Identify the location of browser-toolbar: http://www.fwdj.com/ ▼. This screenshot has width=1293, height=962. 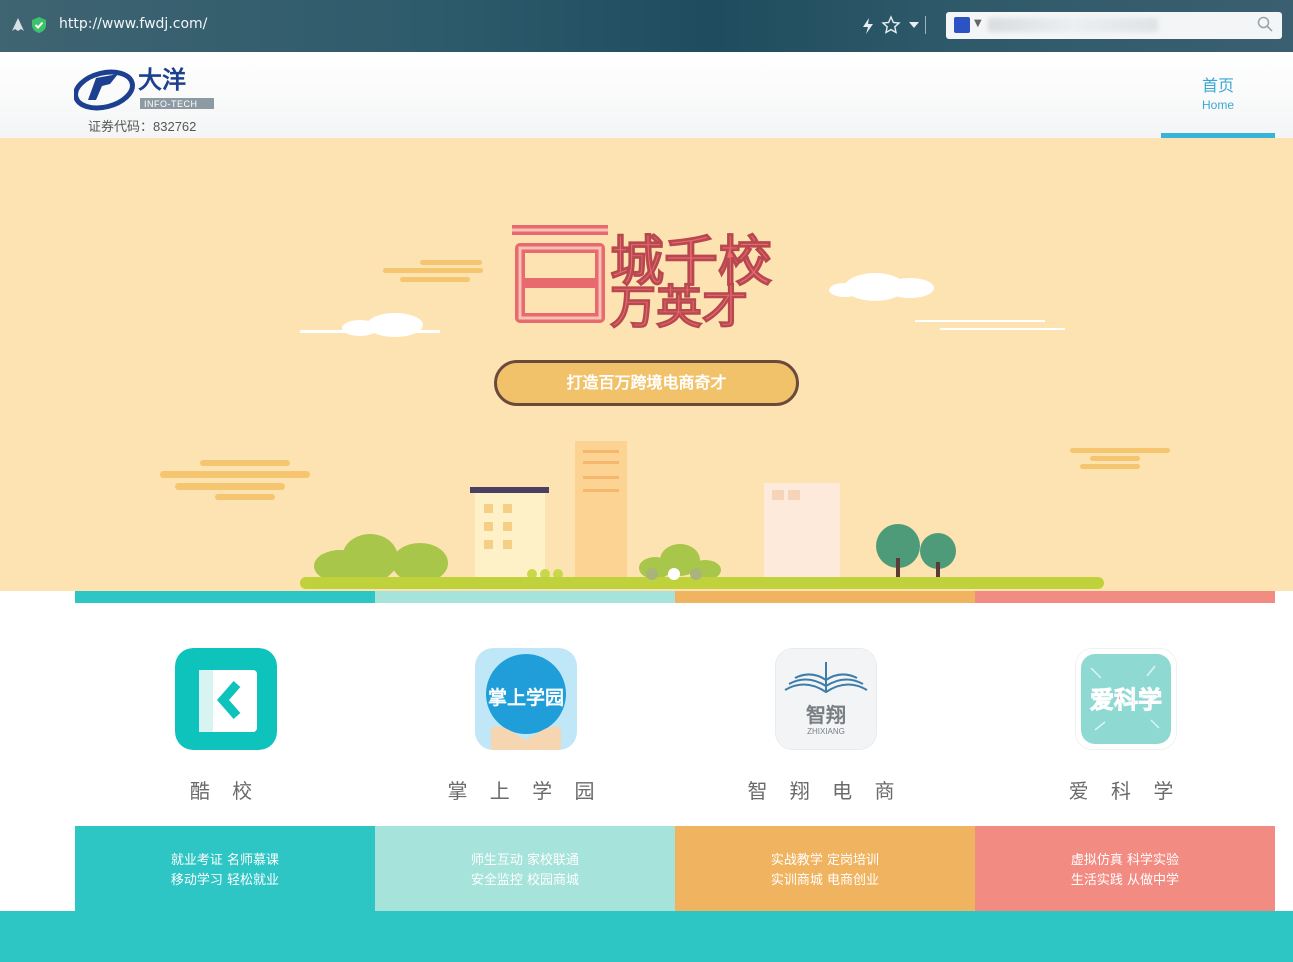
(646, 26).